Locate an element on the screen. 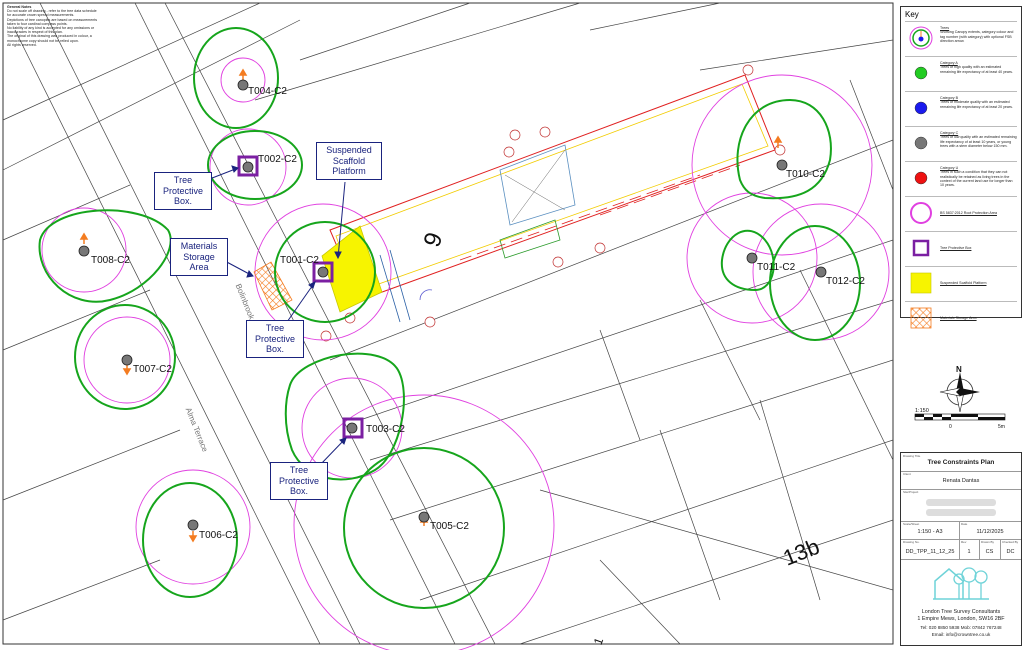 The image size is (1024, 650). tree-tag-label: T004-C2 is located at coordinates (267, 91).